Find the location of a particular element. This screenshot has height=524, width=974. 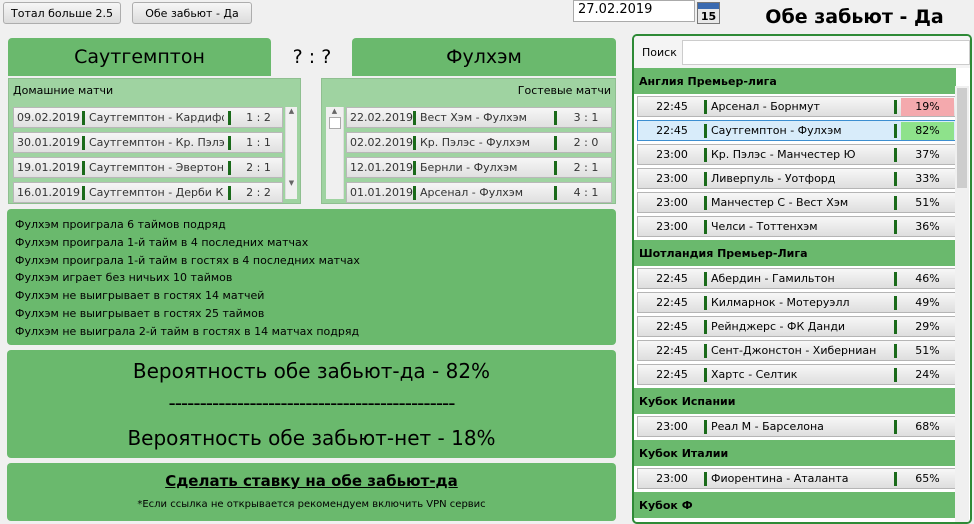

game-percent: 37% is located at coordinates (927, 154).